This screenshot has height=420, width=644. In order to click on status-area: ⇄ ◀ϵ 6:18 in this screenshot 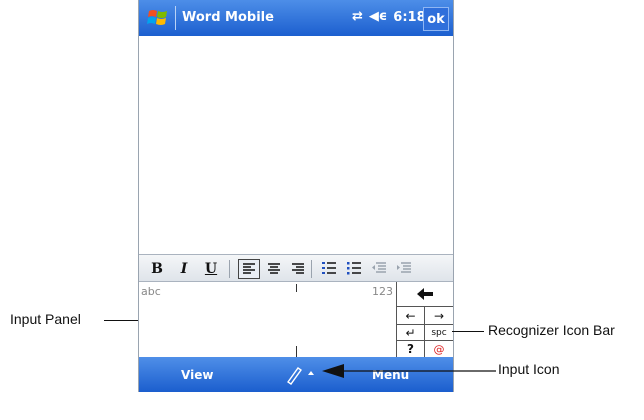, I will do `click(389, 17)`.